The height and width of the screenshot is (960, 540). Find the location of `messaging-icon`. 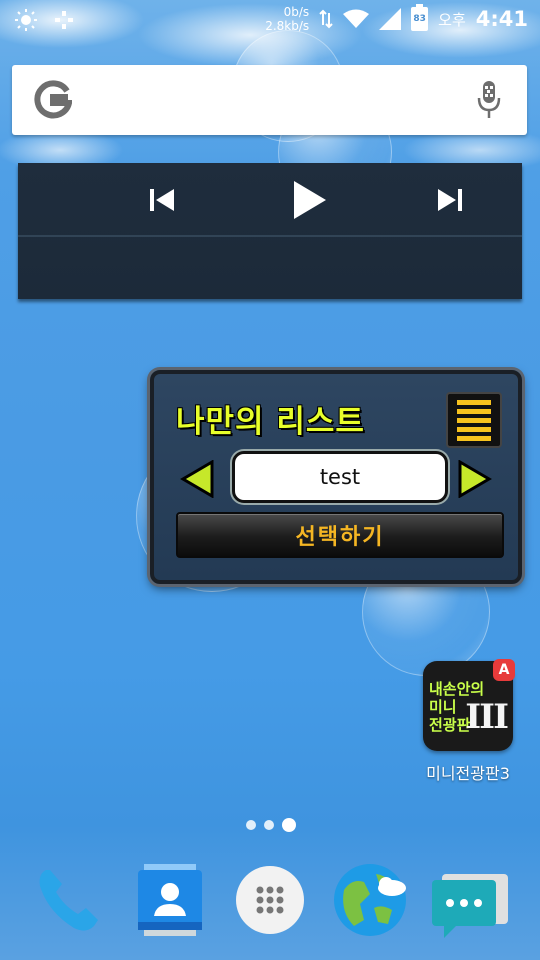

messaging-icon is located at coordinates (470, 900).